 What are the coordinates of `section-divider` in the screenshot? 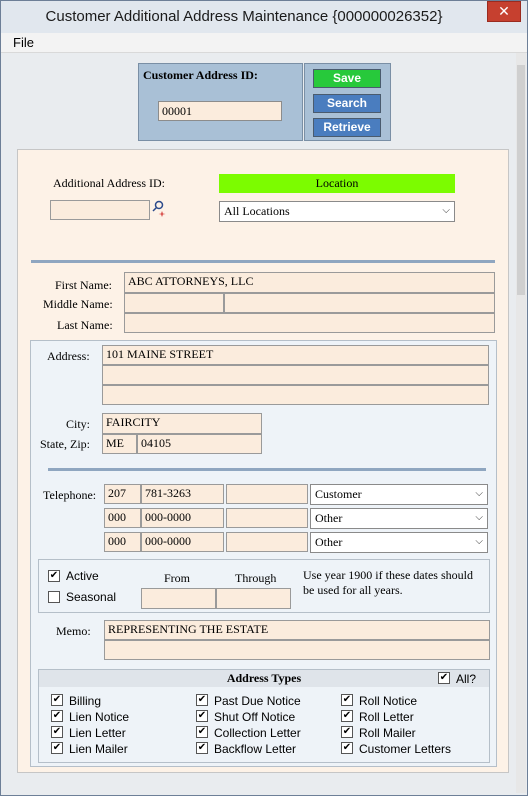 It's located at (263, 261).